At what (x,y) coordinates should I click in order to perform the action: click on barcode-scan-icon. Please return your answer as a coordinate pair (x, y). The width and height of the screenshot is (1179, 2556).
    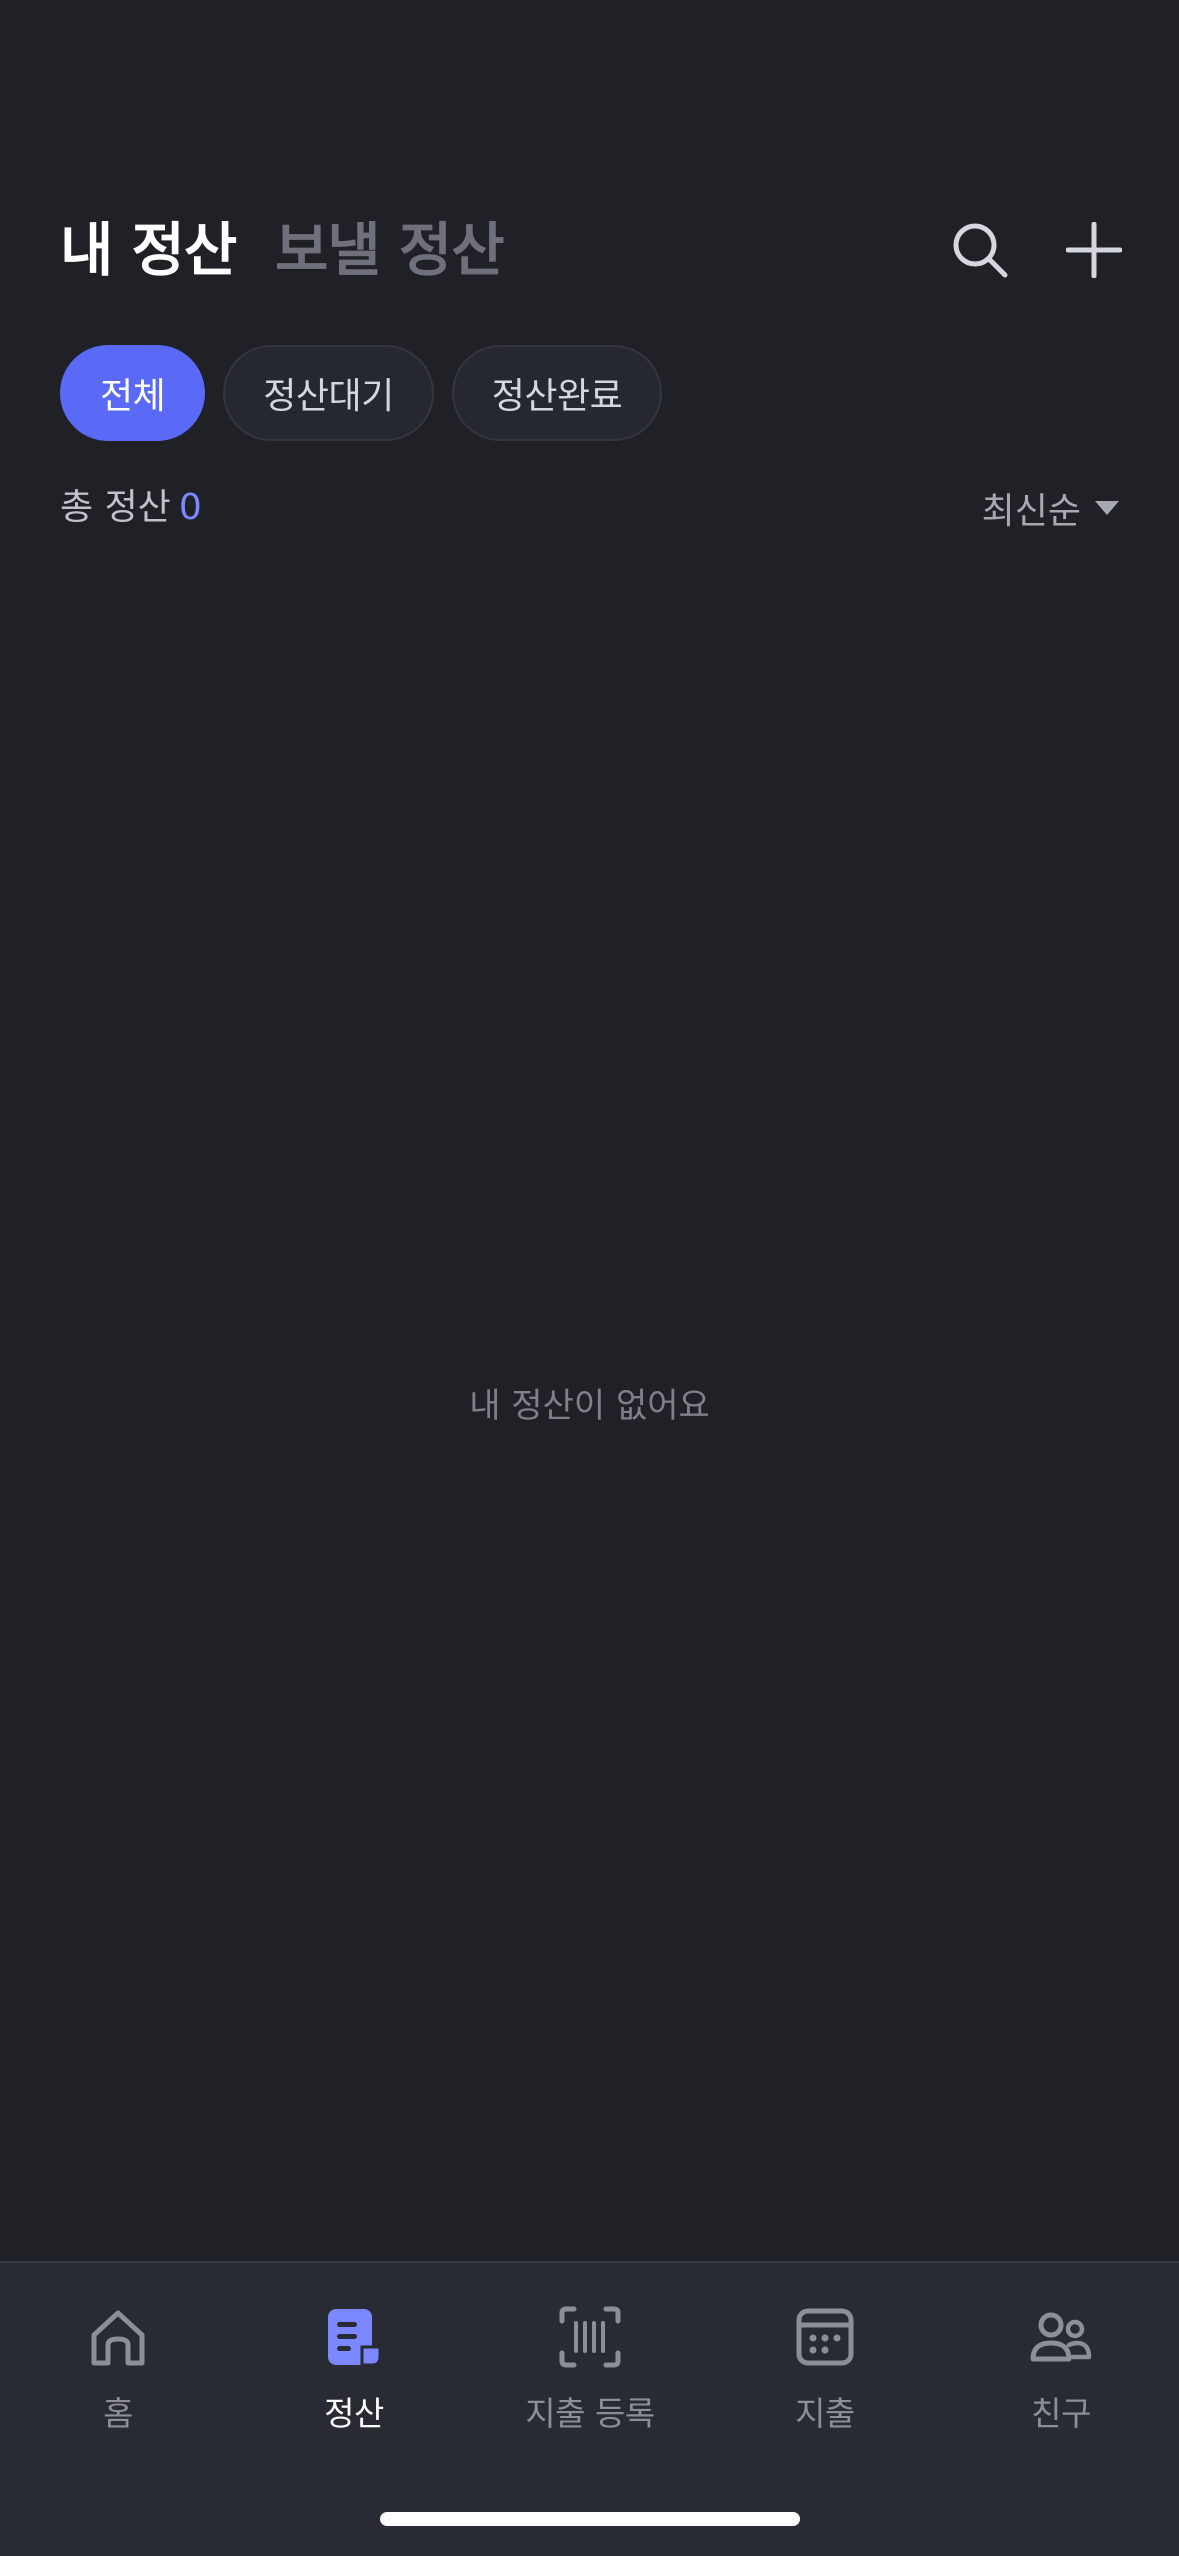
    Looking at the image, I should click on (590, 2337).